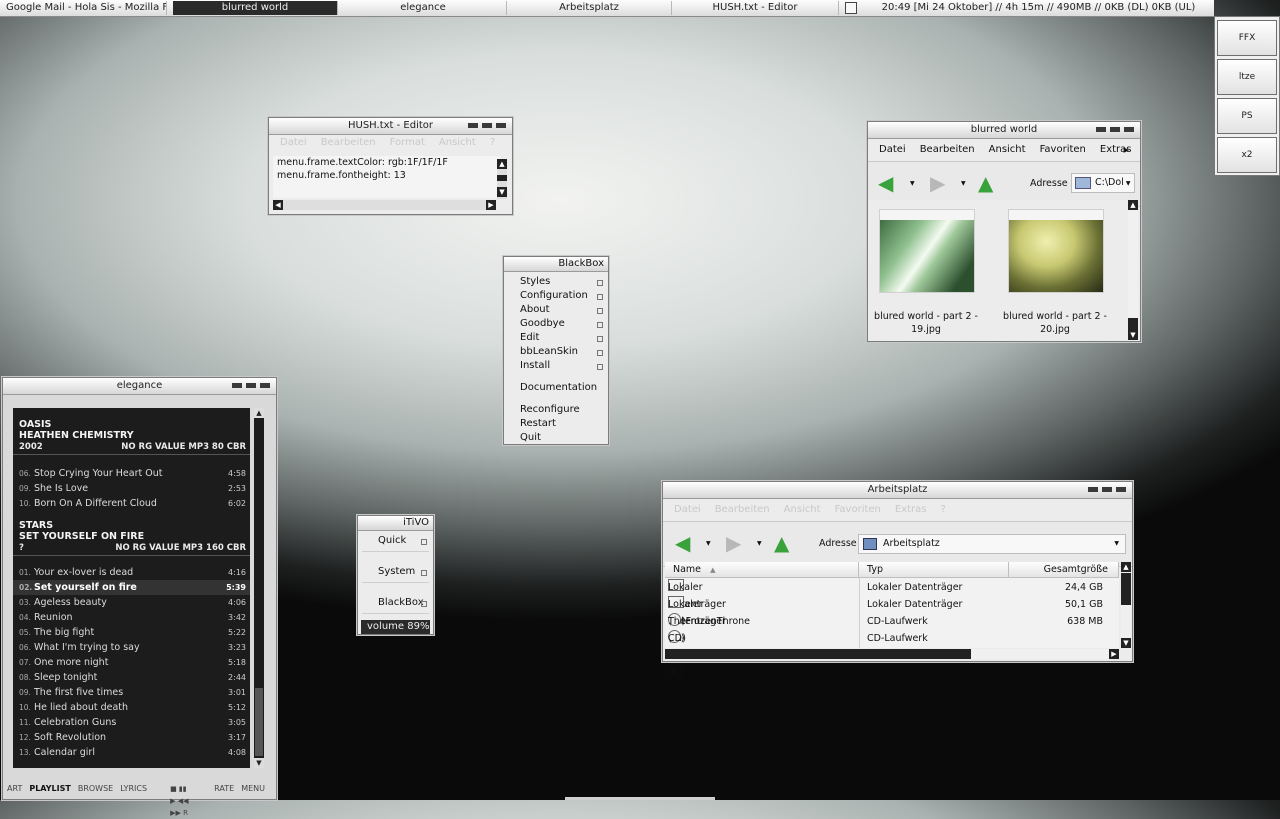  I want to click on playlist-track: 09. She Is Love 2:53, so click(131, 488).